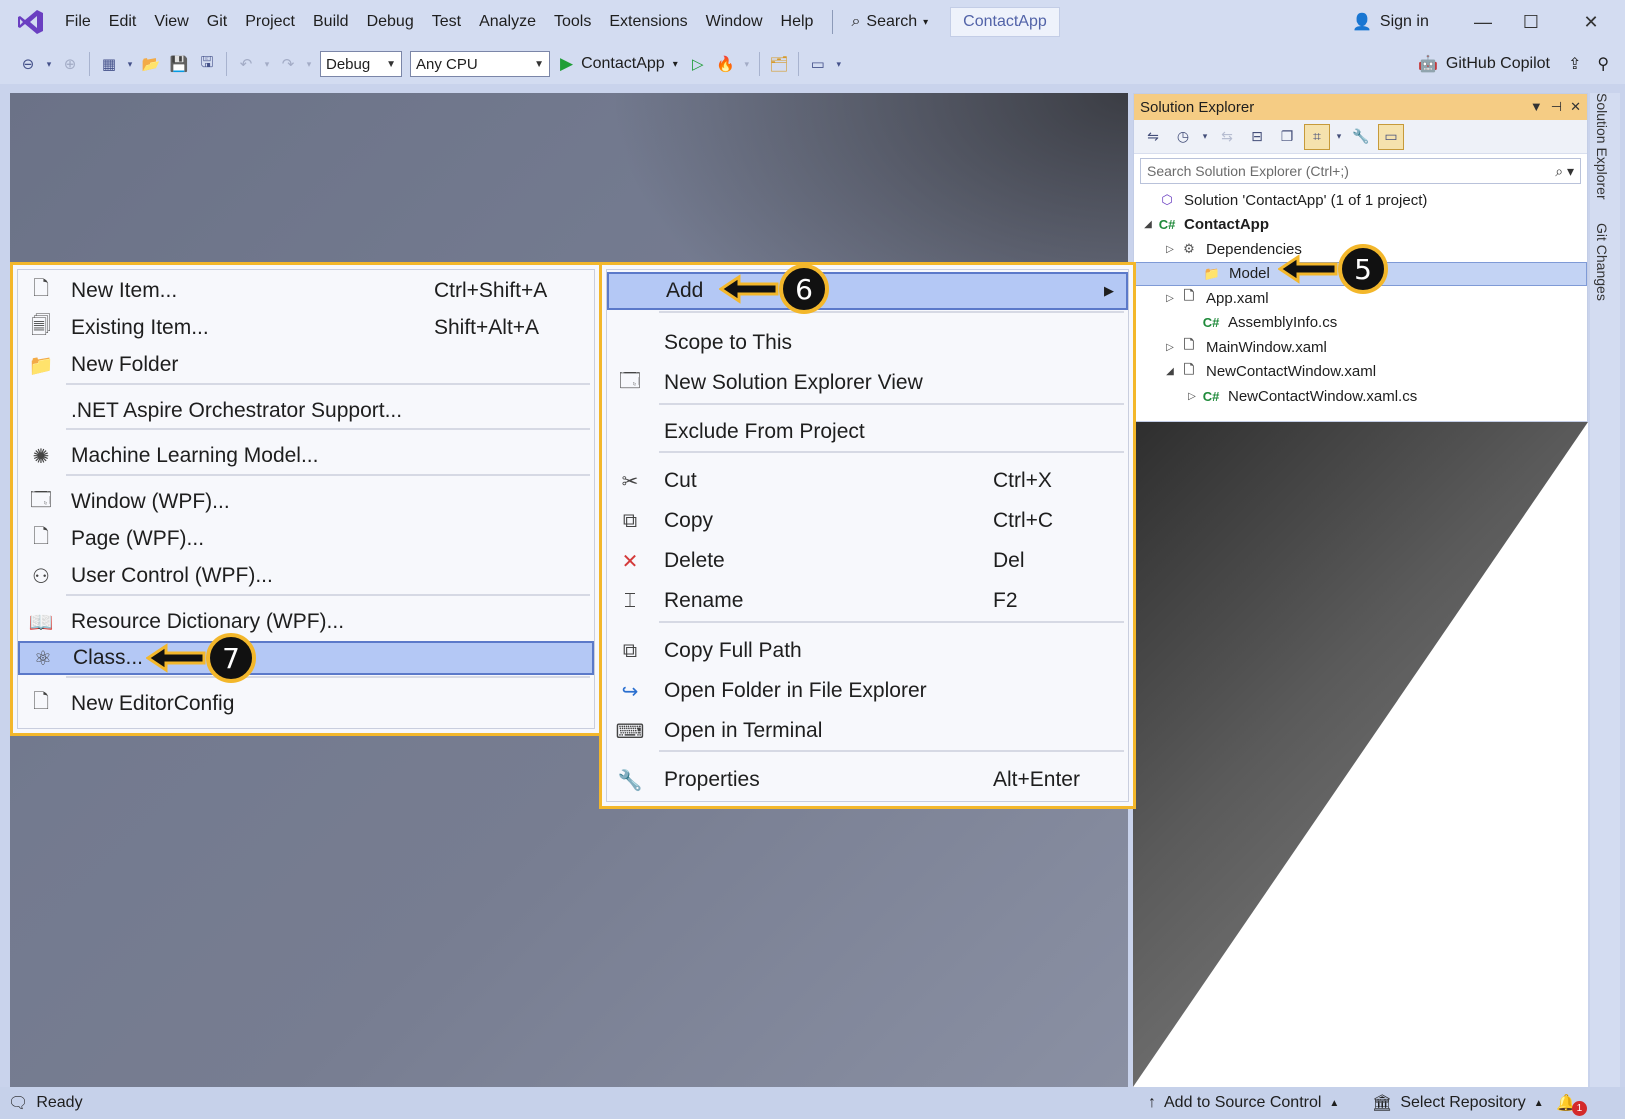  I want to click on tree-item: ◢ C# ContactApp, so click(1360, 225).